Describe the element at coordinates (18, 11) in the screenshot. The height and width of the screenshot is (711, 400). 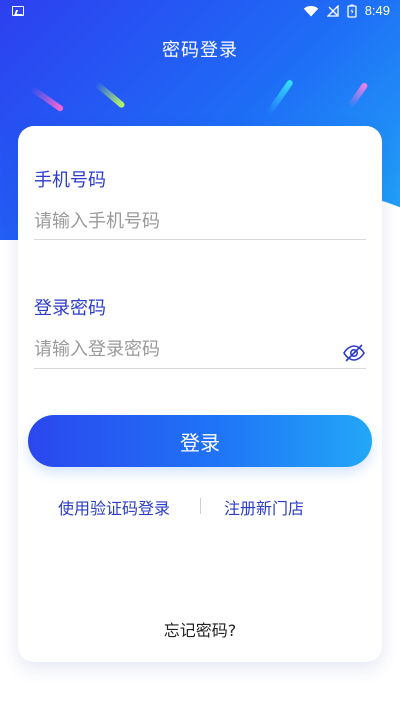
I see `image-icon` at that location.